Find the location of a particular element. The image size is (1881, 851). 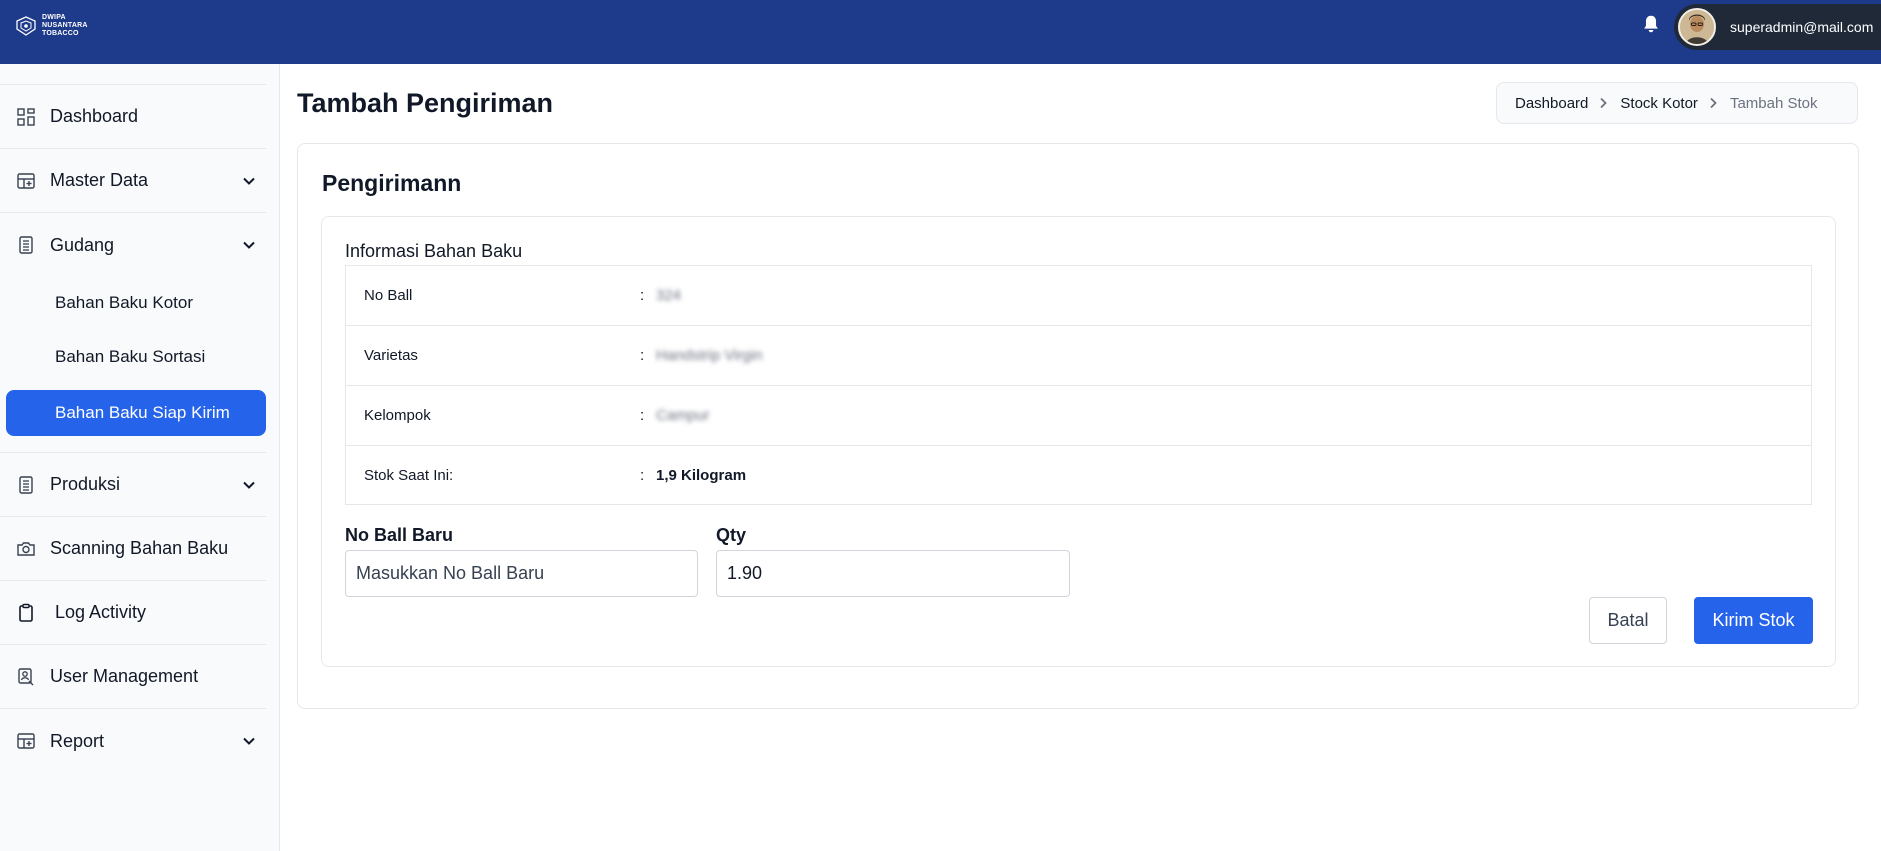

sidebar-subitem-bahan-baku-siap-kirim: Bahan Baku Siap Kirim is located at coordinates (136, 413).